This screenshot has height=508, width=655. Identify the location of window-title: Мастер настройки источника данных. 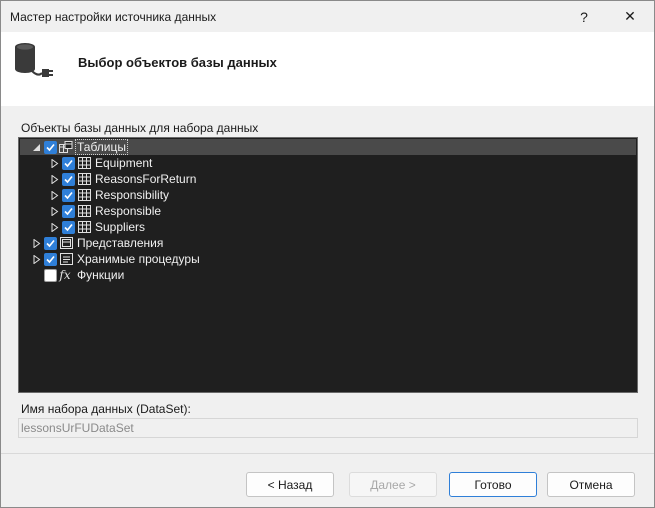
(113, 17).